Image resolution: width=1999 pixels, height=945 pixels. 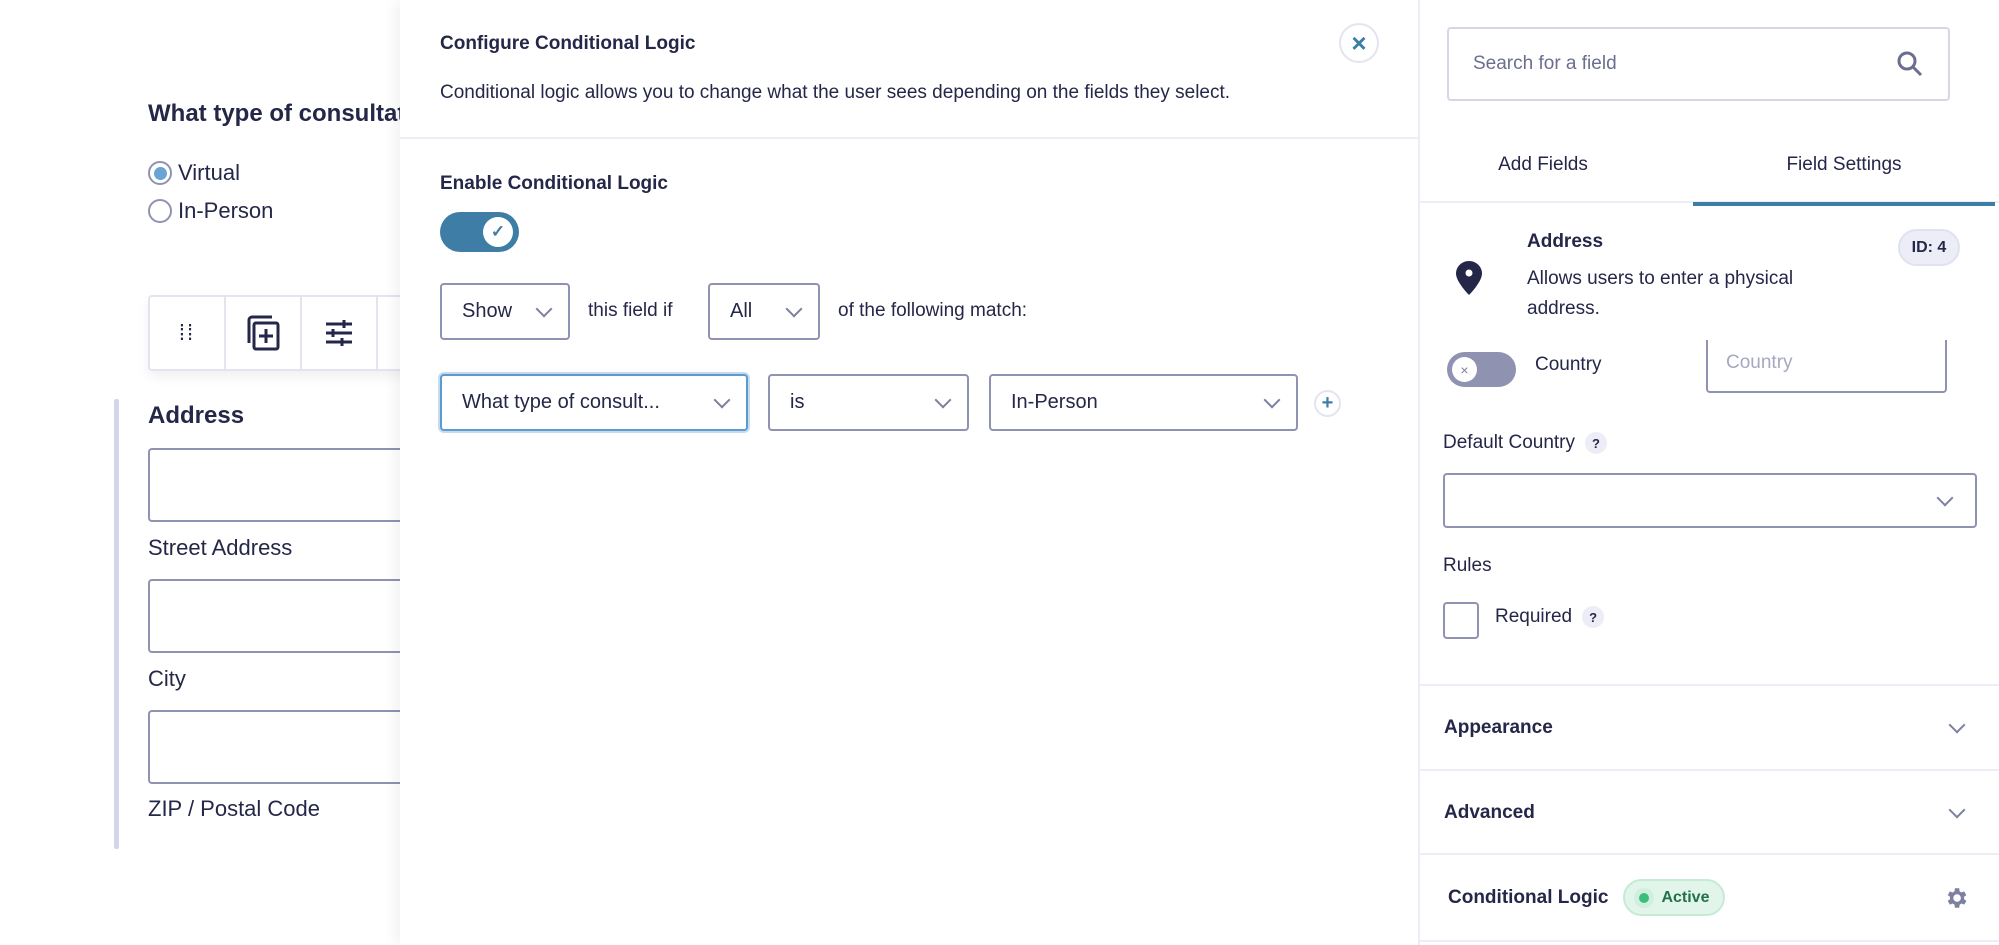 What do you see at coordinates (1698, 64) in the screenshot?
I see `field-search-input: Search for a field` at bounding box center [1698, 64].